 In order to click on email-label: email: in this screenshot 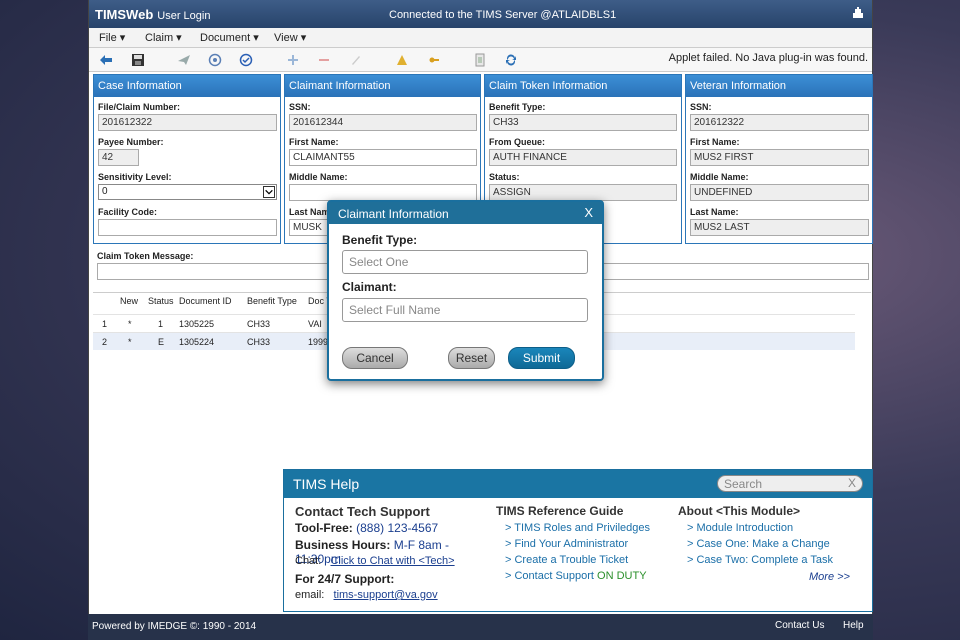, I will do `click(310, 595)`.